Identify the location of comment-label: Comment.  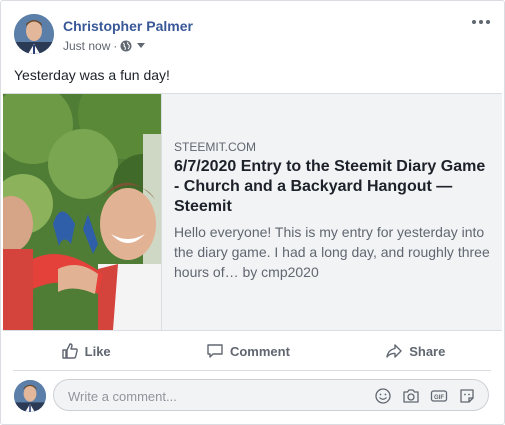
(259, 351).